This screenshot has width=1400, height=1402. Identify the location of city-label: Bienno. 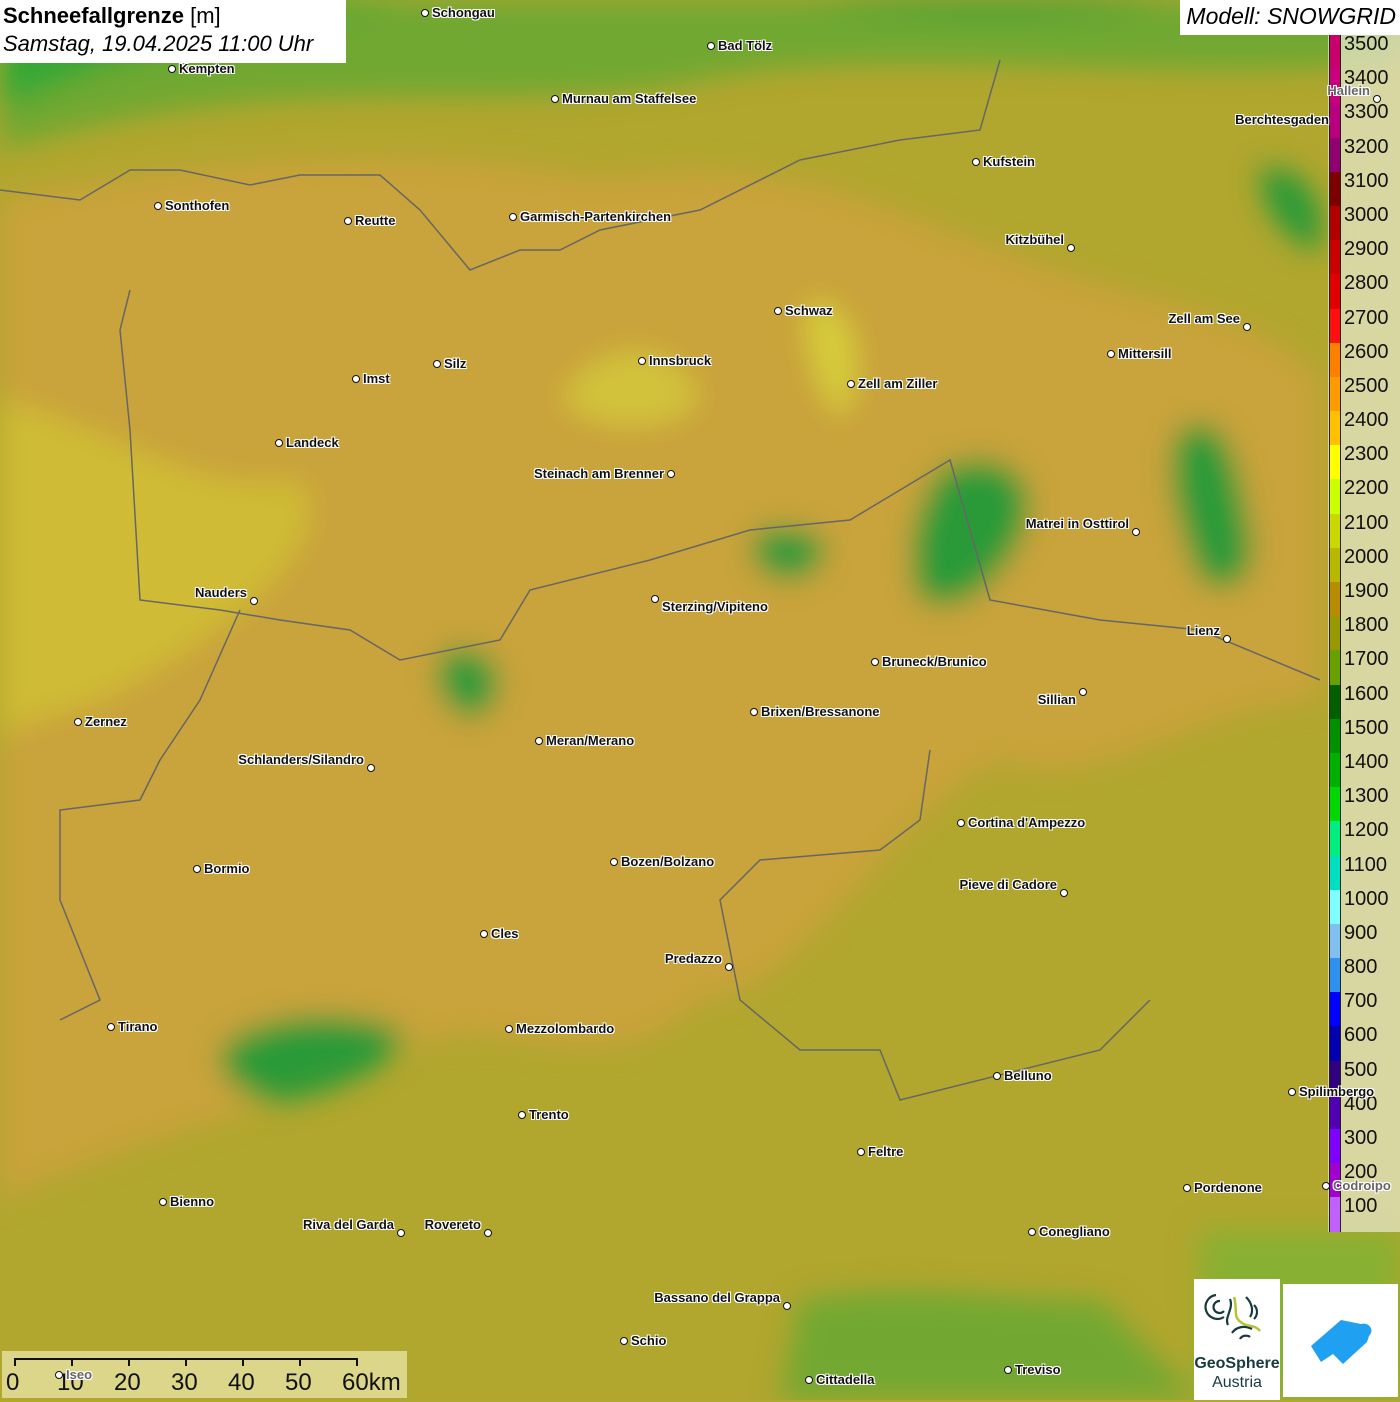
(192, 1201).